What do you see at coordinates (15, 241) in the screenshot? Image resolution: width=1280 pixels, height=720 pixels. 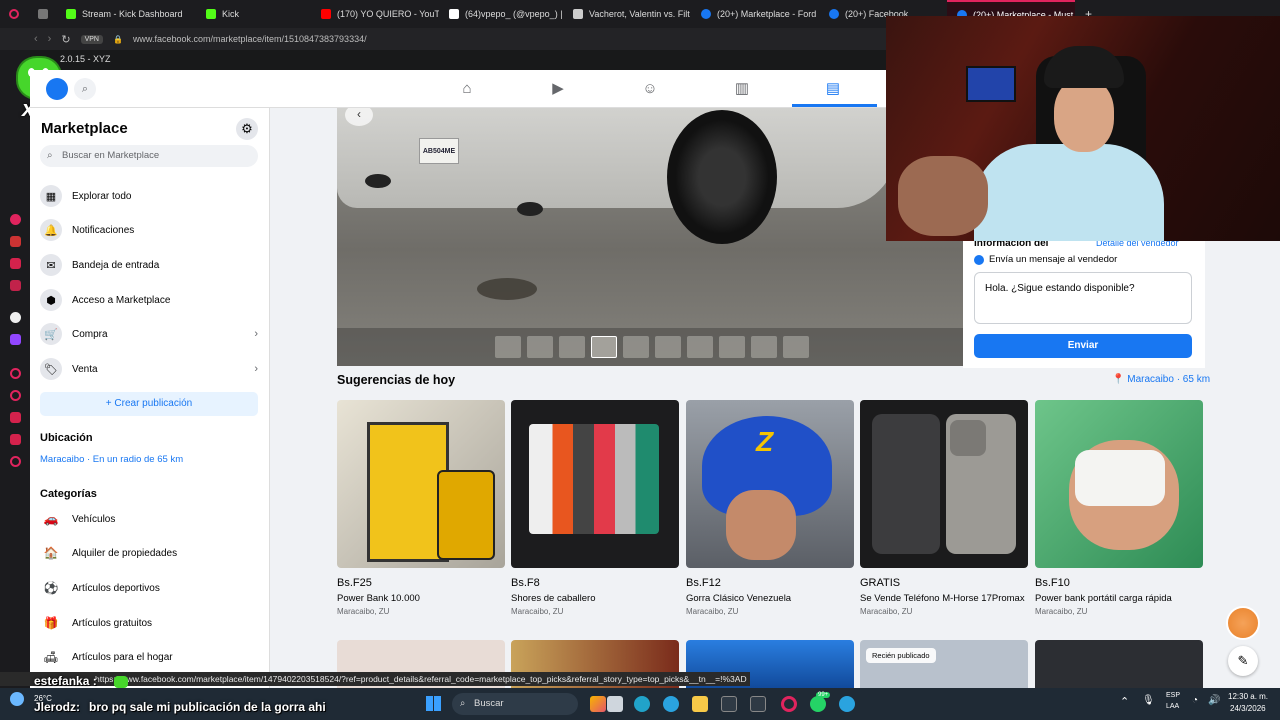 I see `bag-icon` at bounding box center [15, 241].